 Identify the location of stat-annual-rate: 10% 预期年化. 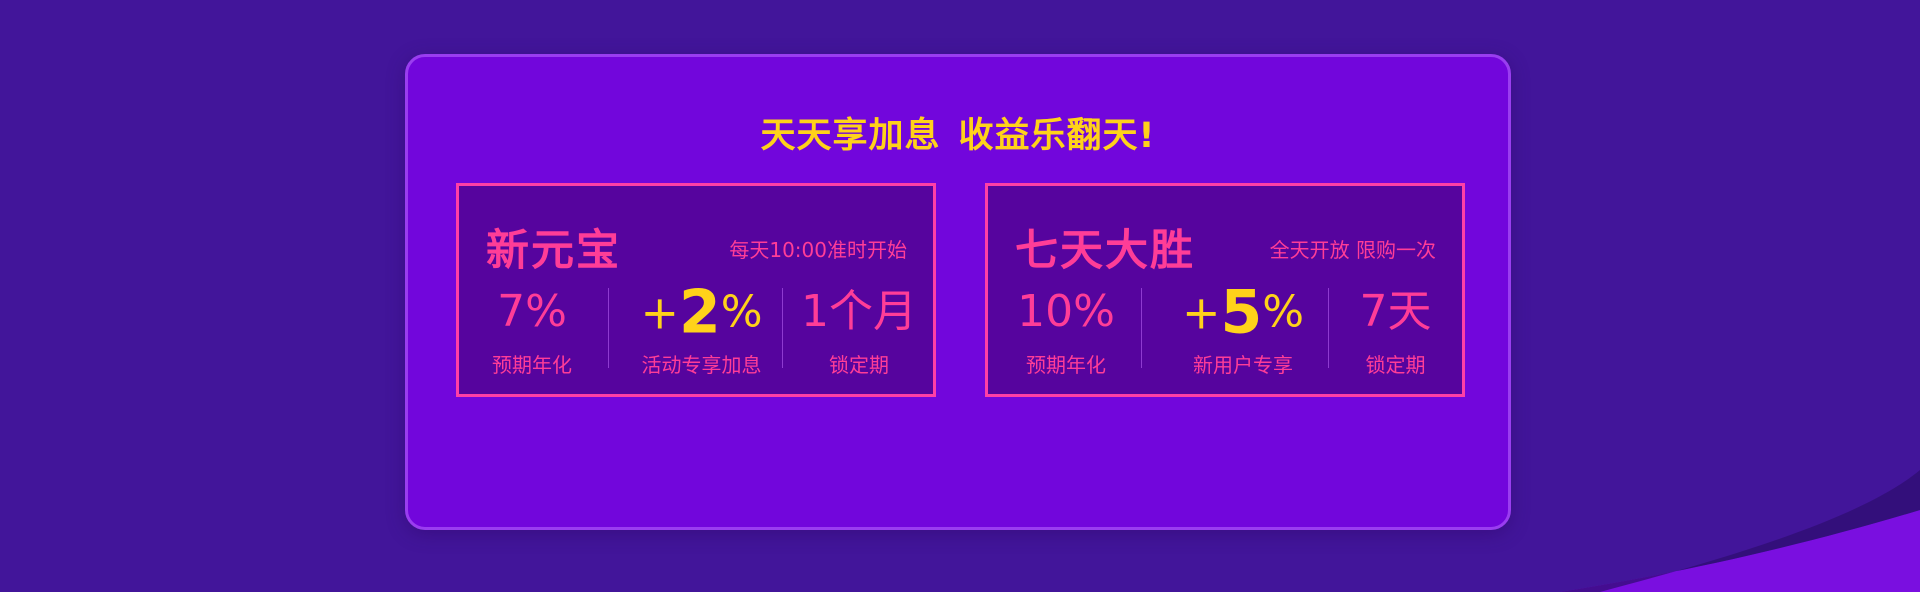
(1066, 329).